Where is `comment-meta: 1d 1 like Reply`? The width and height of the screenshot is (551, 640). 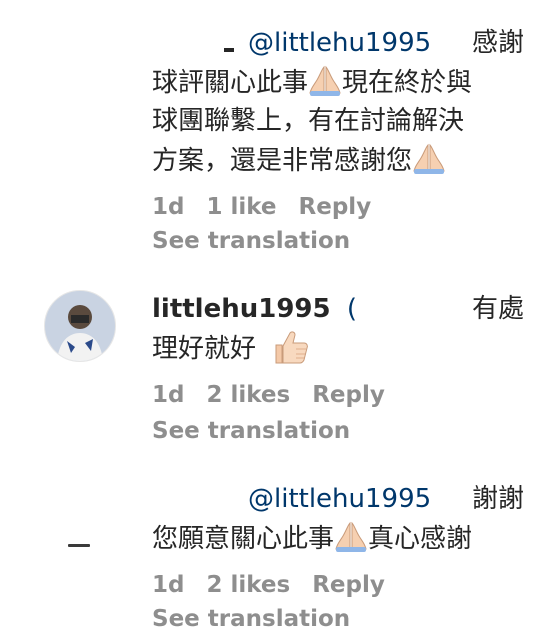
comment-meta: 1d 1 like Reply is located at coordinates (272, 207).